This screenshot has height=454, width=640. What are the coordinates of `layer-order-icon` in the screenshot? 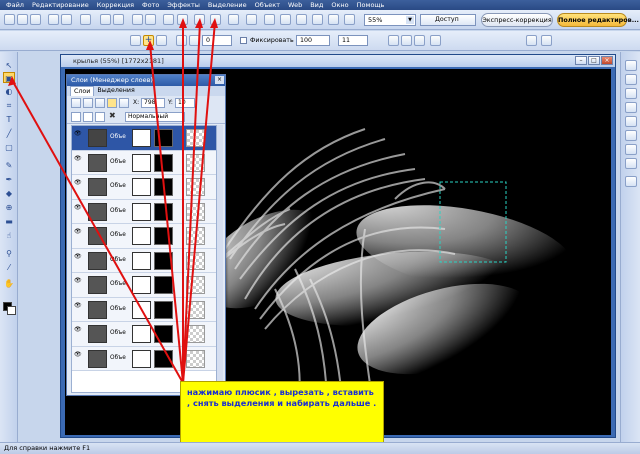 It's located at (124, 103).